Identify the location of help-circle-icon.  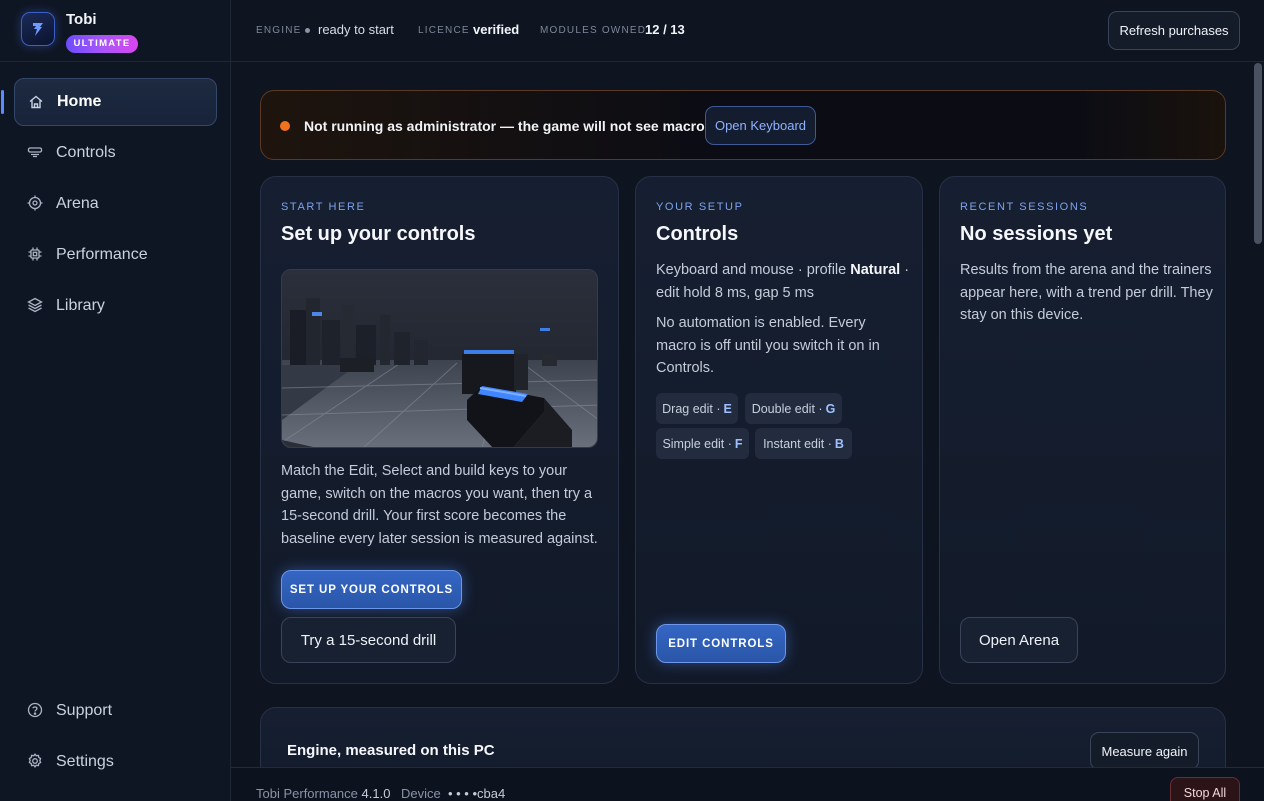
(35, 710).